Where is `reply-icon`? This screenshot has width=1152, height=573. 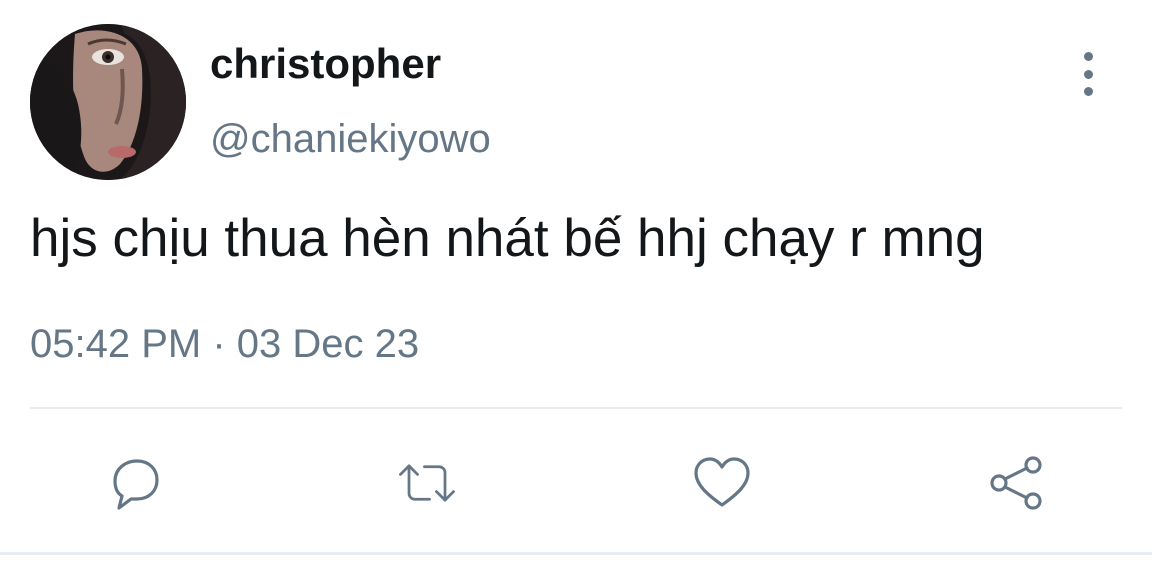
reply-icon is located at coordinates (136, 484).